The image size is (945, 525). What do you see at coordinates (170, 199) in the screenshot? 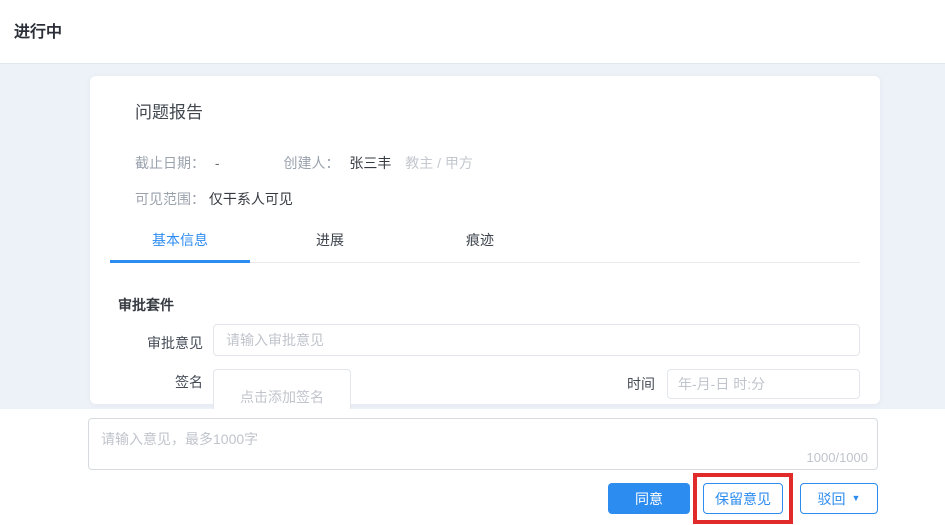
I see `visibility-label: 可见范围：` at bounding box center [170, 199].